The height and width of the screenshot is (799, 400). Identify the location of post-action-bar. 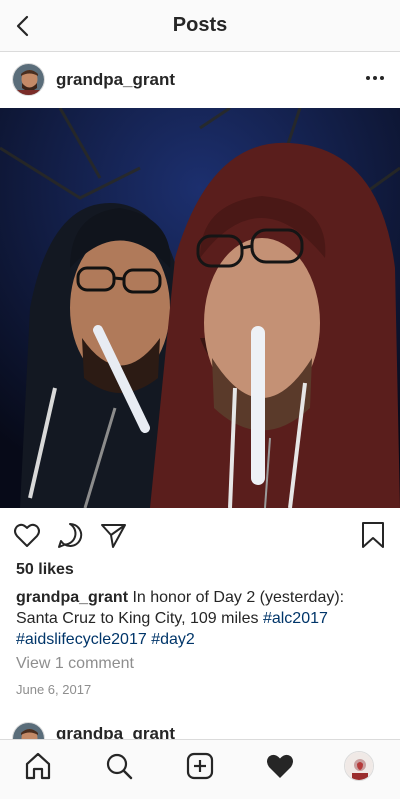
(200, 535).